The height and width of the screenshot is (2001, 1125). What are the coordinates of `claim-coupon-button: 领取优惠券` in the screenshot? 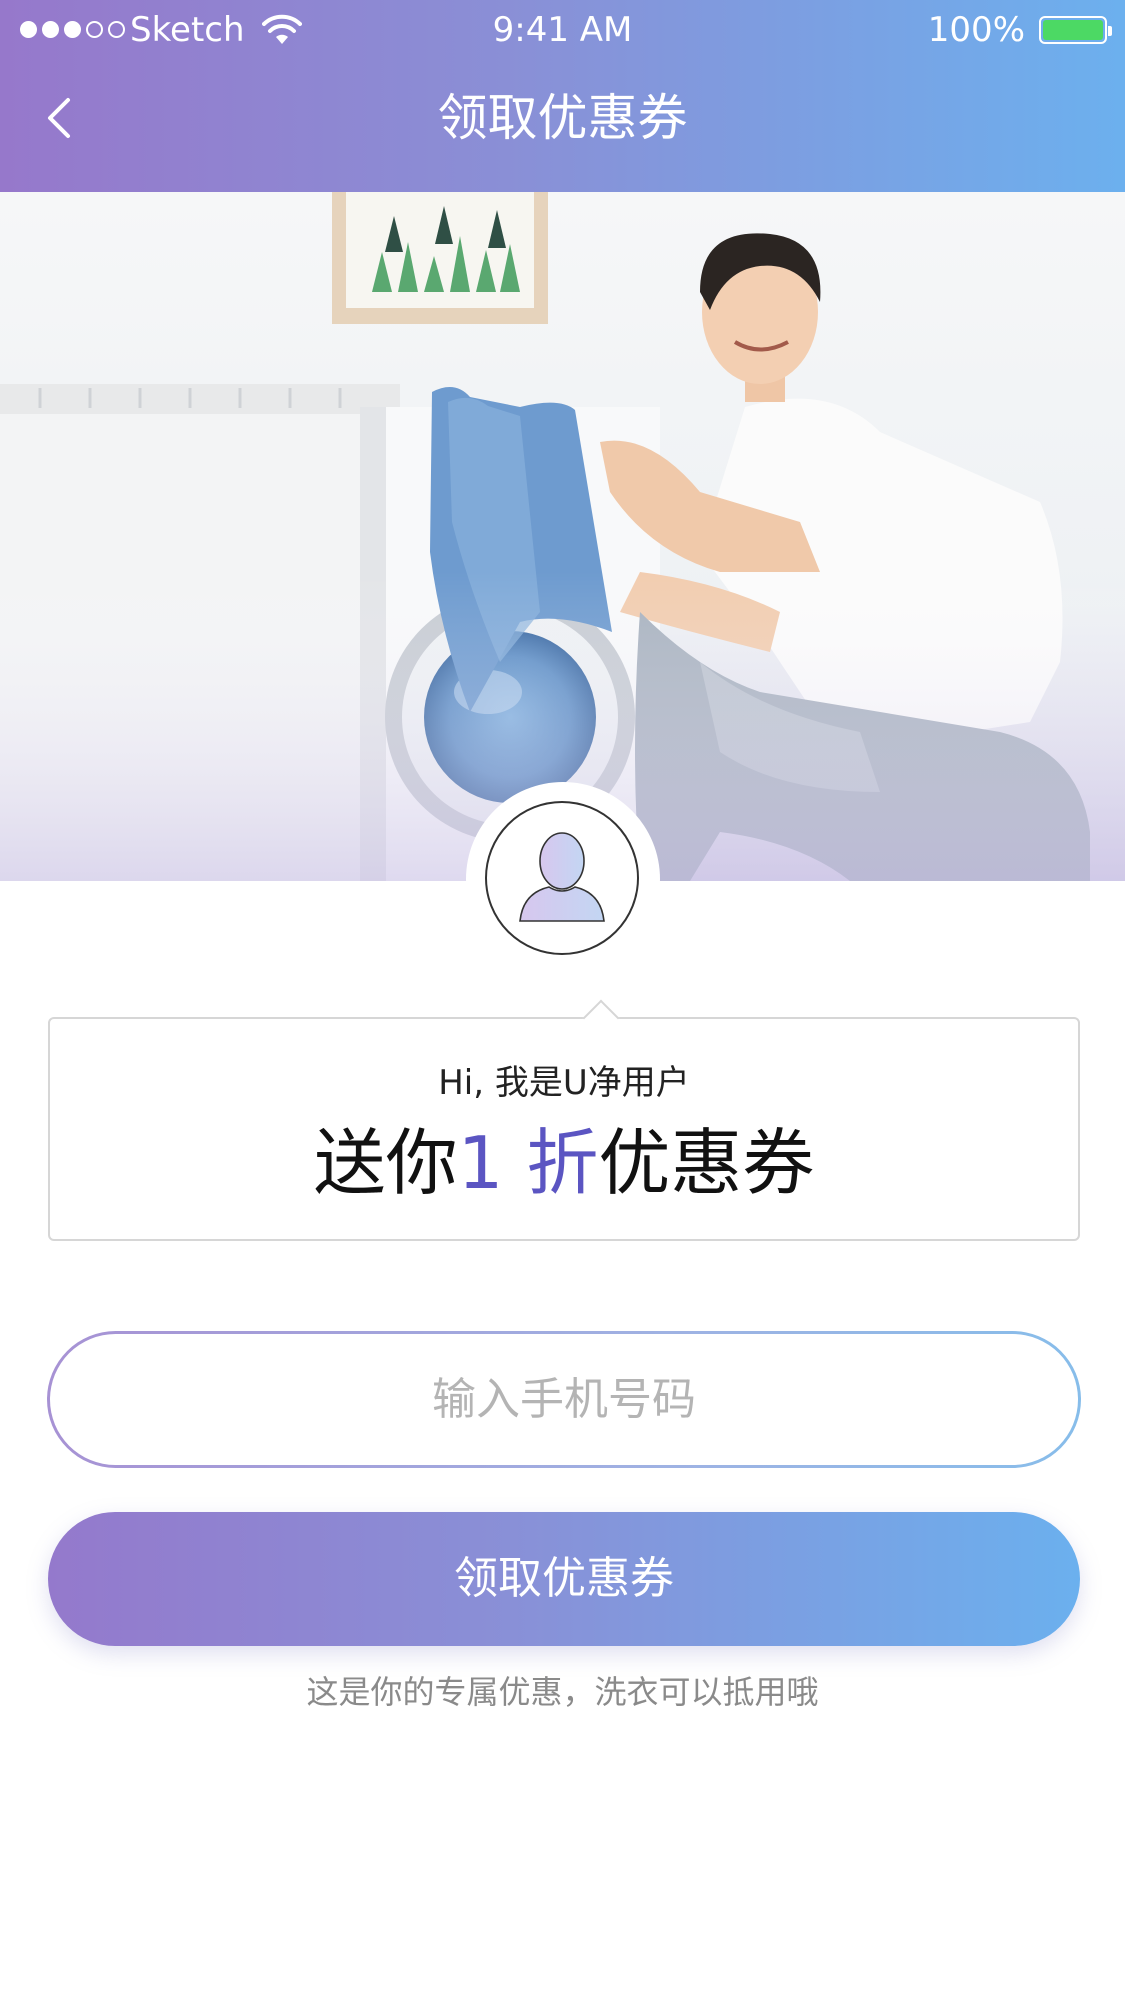 It's located at (564, 1579).